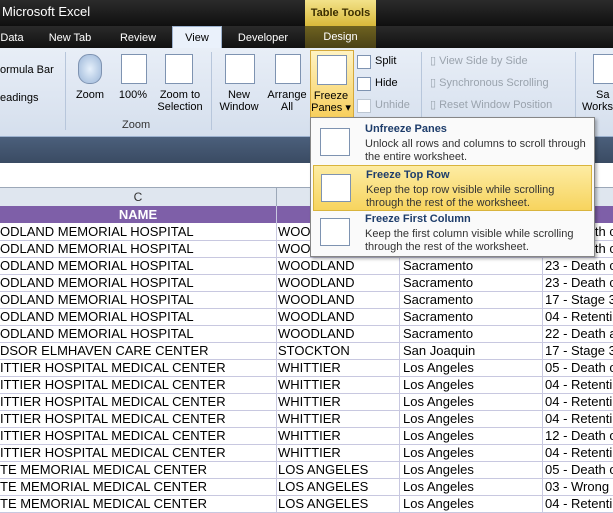  I want to click on arrange-all-icon, so click(288, 69).